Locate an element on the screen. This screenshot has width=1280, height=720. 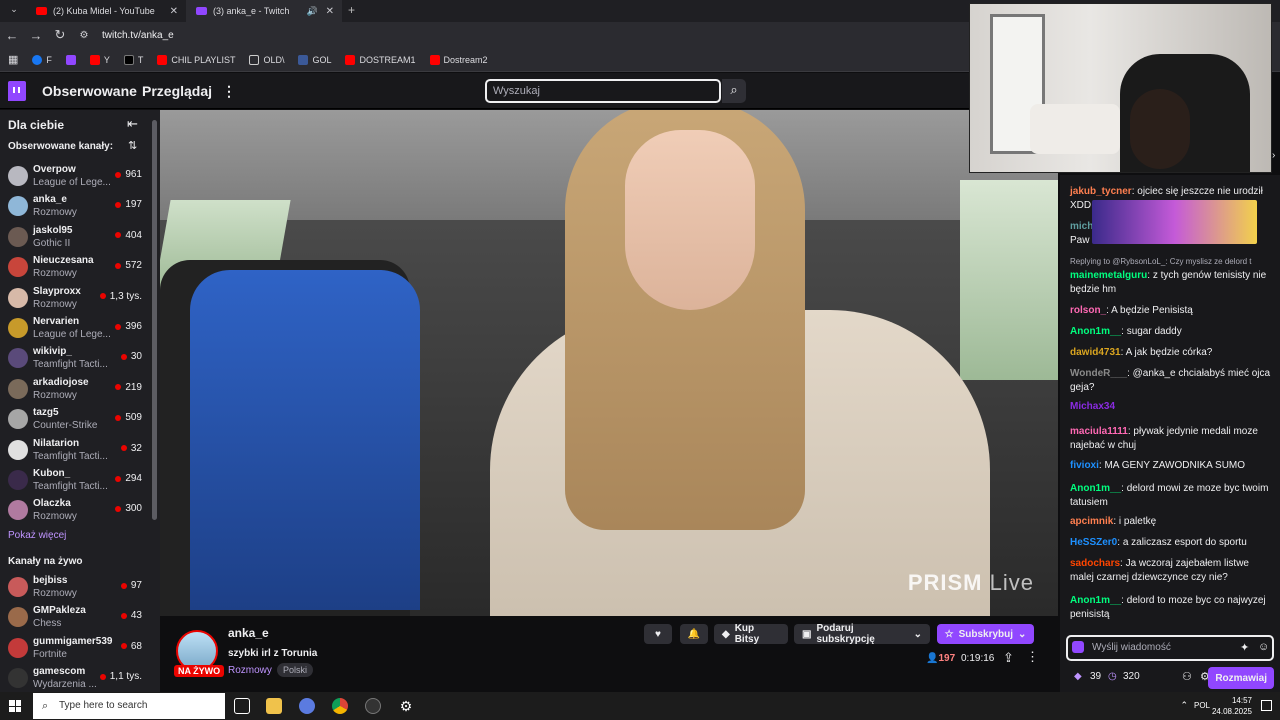
chat-username: Michax34 is located at coordinates (1092, 406).